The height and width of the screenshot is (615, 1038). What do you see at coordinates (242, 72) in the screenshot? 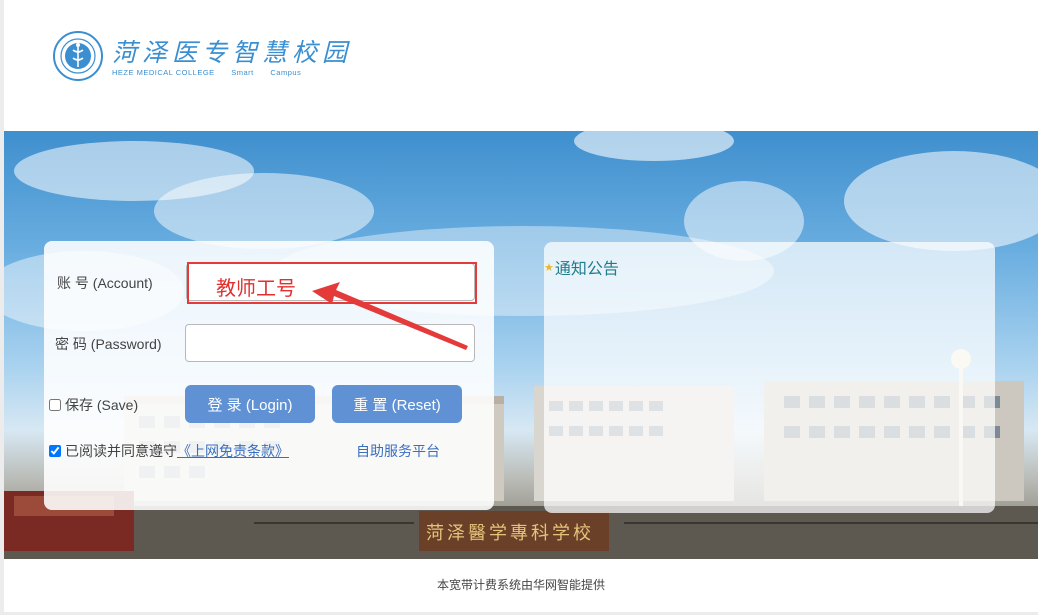
I see `logo-en-smart: Smart` at bounding box center [242, 72].